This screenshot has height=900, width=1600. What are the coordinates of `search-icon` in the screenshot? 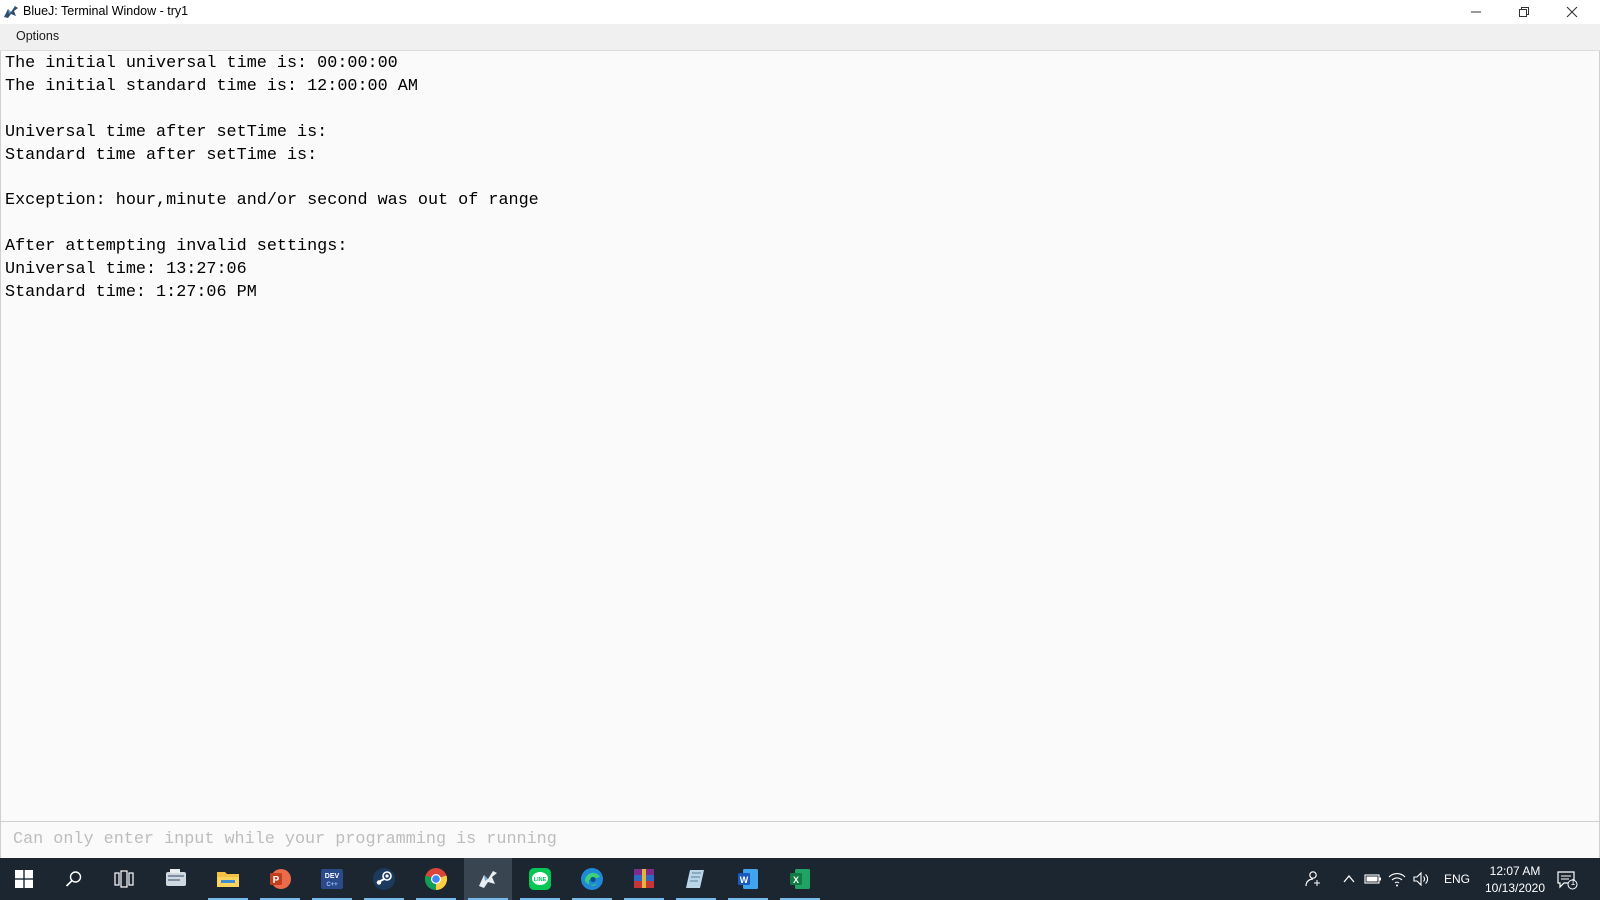 It's located at (73, 879).